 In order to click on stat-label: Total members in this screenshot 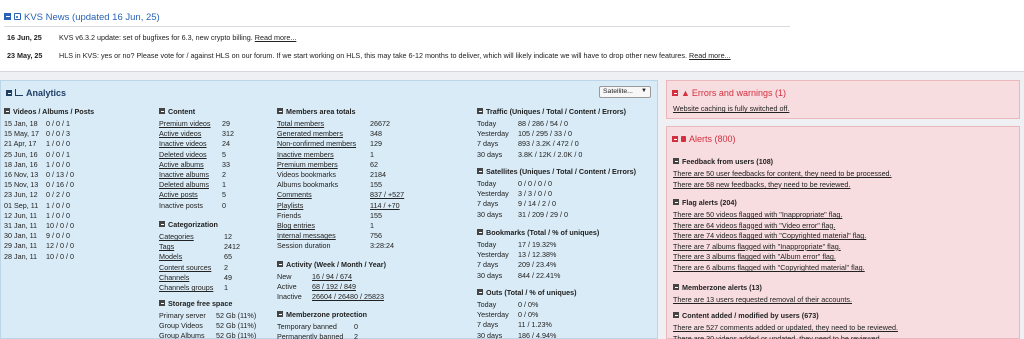, I will do `click(300, 124)`.